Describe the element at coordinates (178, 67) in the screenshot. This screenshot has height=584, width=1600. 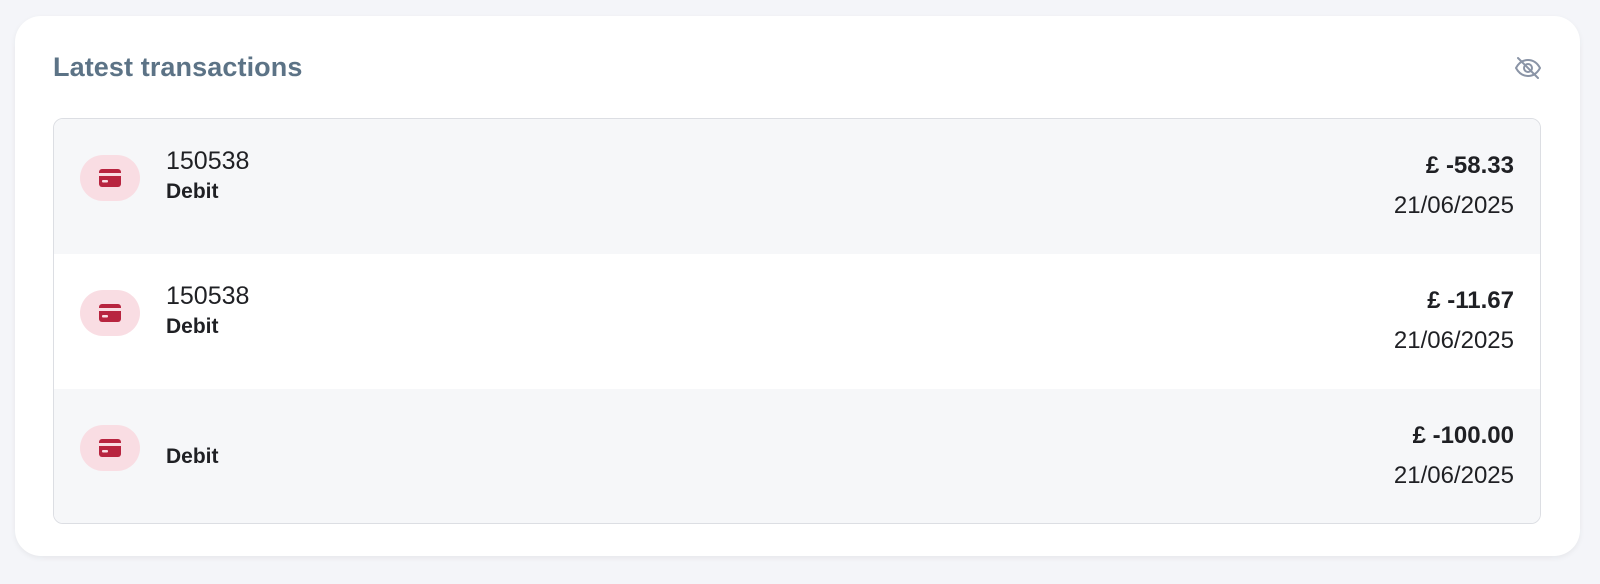
I see `card-title: Latest transactions` at that location.